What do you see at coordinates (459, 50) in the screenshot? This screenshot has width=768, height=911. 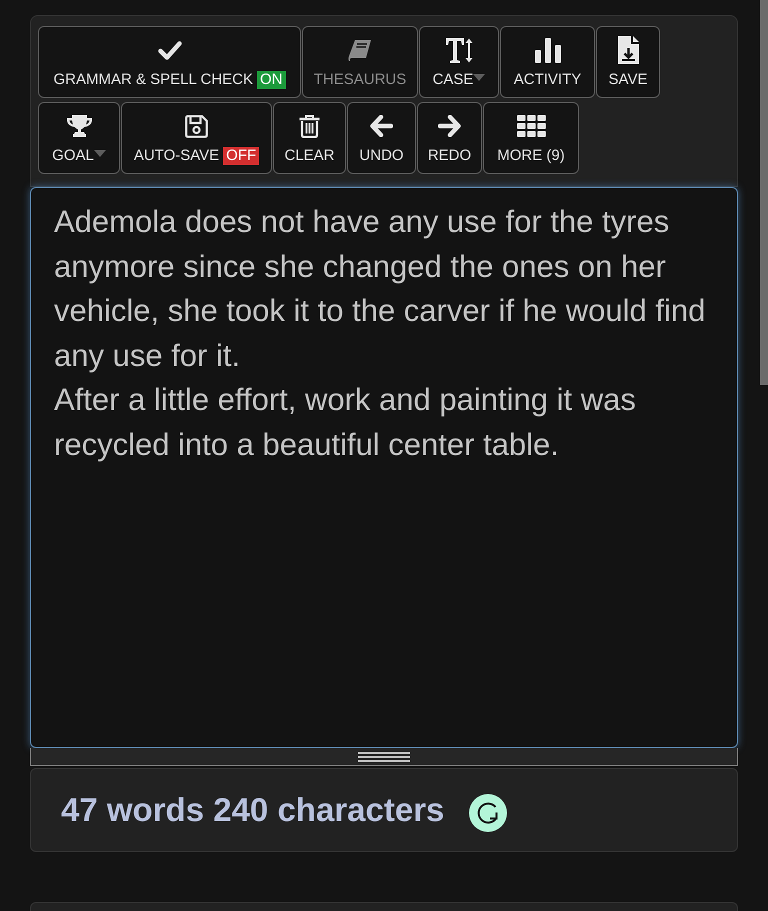 I see `text-height-icon` at bounding box center [459, 50].